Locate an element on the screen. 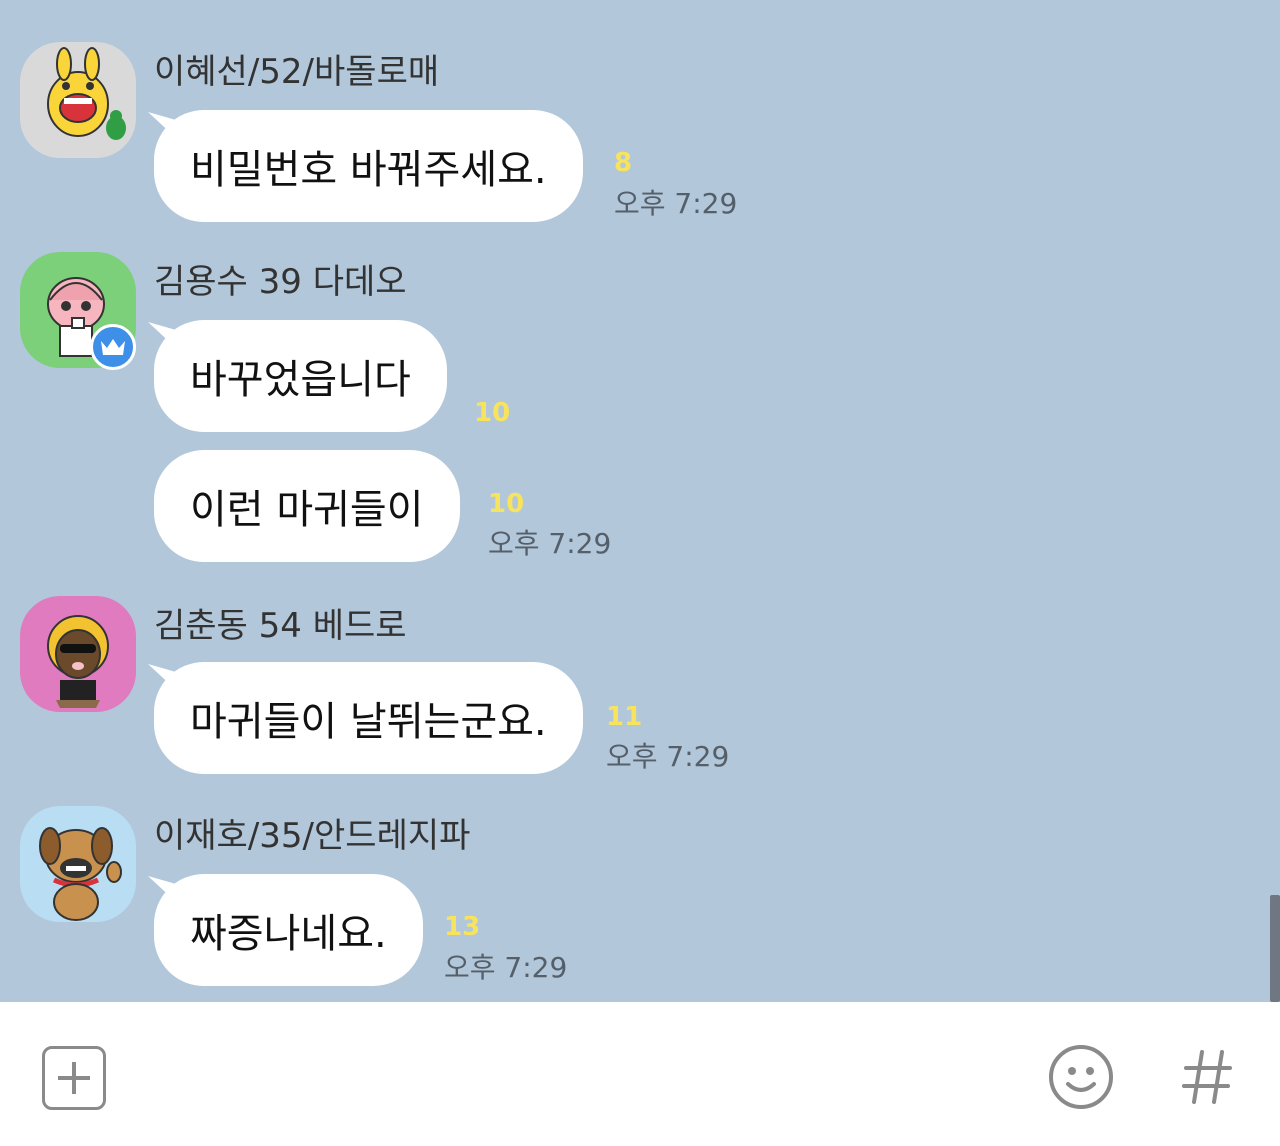 This screenshot has width=1280, height=1146. message-bubble: 짜증나네요. is located at coordinates (288, 930).